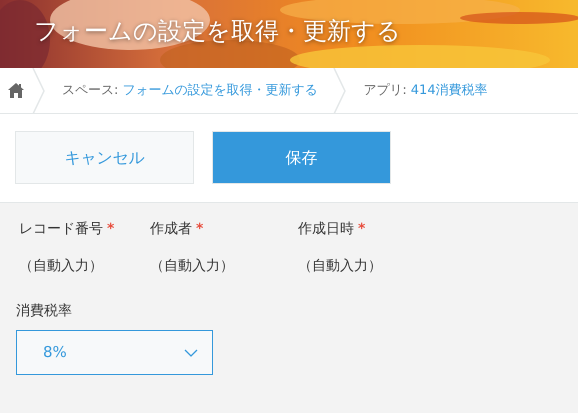 Image resolution: width=578 pixels, height=413 pixels. What do you see at coordinates (191, 352) in the screenshot?
I see `chevron-down-icon` at bounding box center [191, 352].